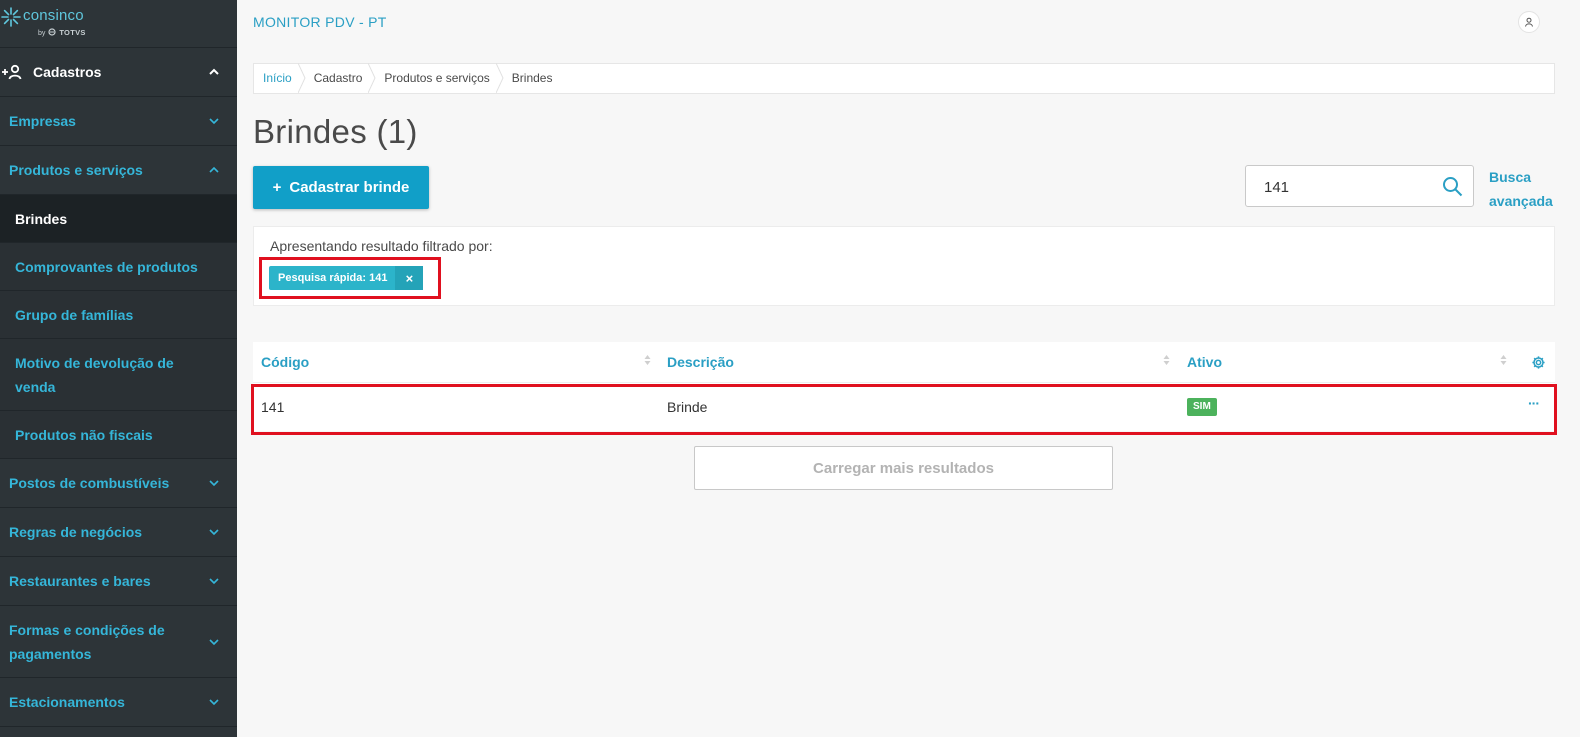  What do you see at coordinates (1538, 362) in the screenshot?
I see `gear-icon` at bounding box center [1538, 362].